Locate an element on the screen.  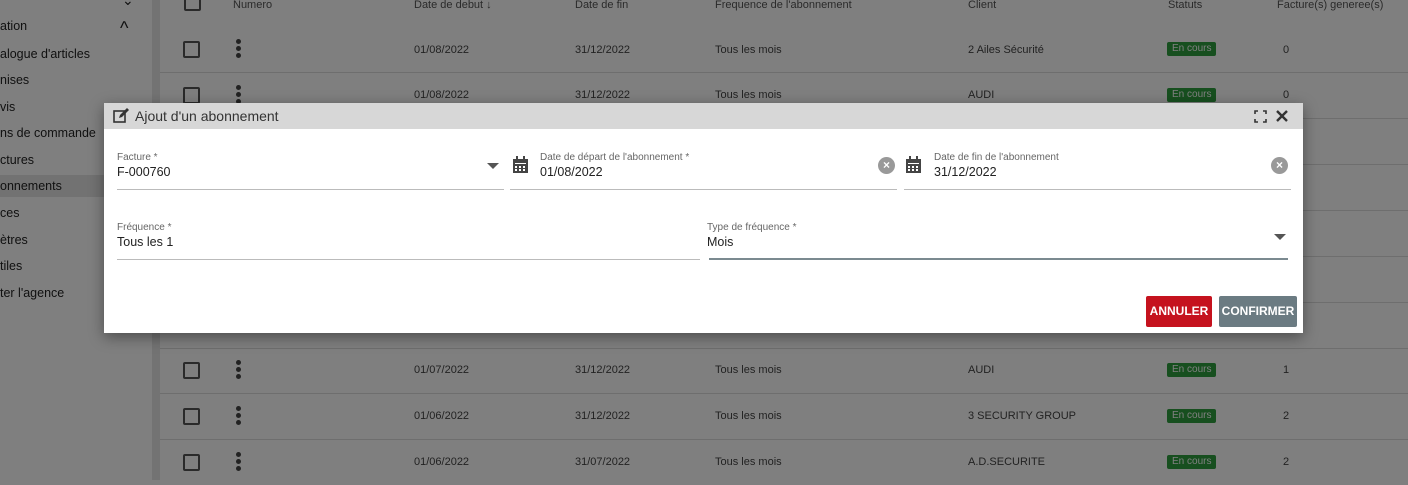
date-depart-label: Date de départ de l'abonnement * is located at coordinates (615, 157).